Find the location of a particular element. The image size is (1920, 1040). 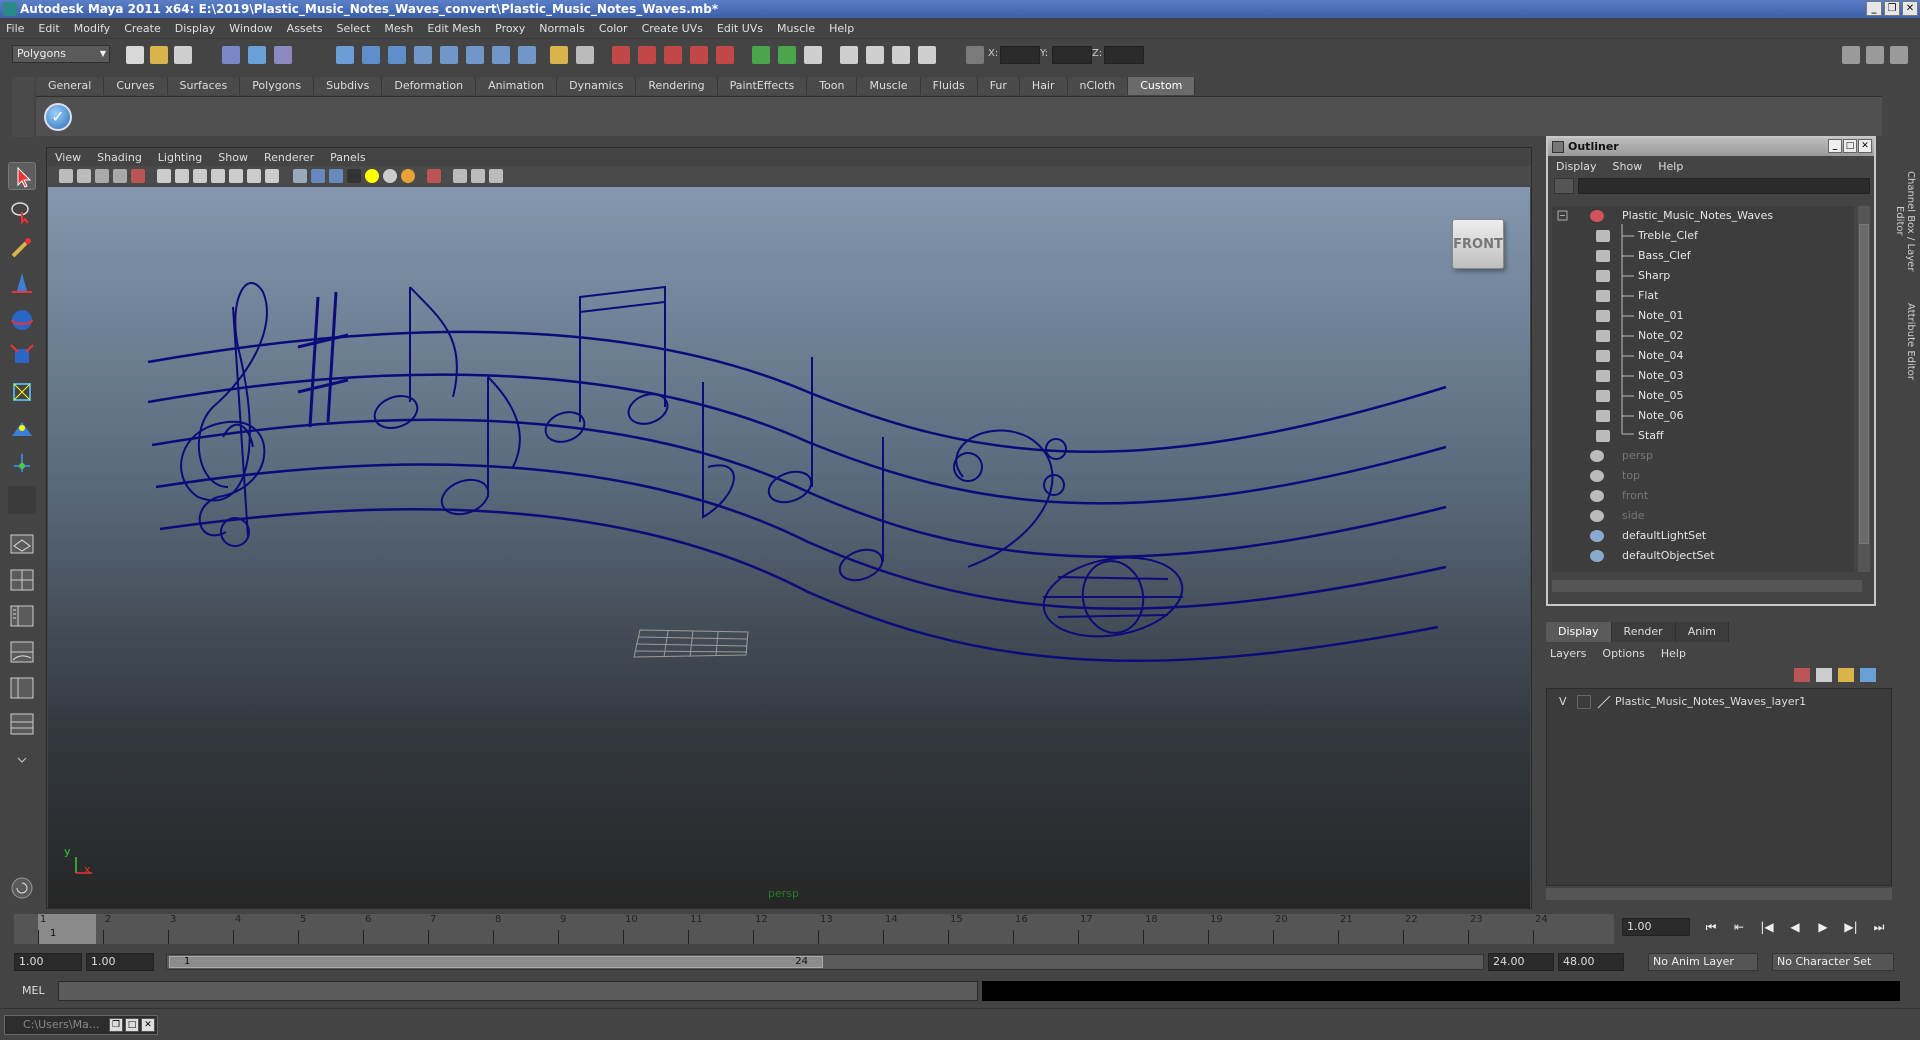

input-output-icon is located at coordinates (761, 55).